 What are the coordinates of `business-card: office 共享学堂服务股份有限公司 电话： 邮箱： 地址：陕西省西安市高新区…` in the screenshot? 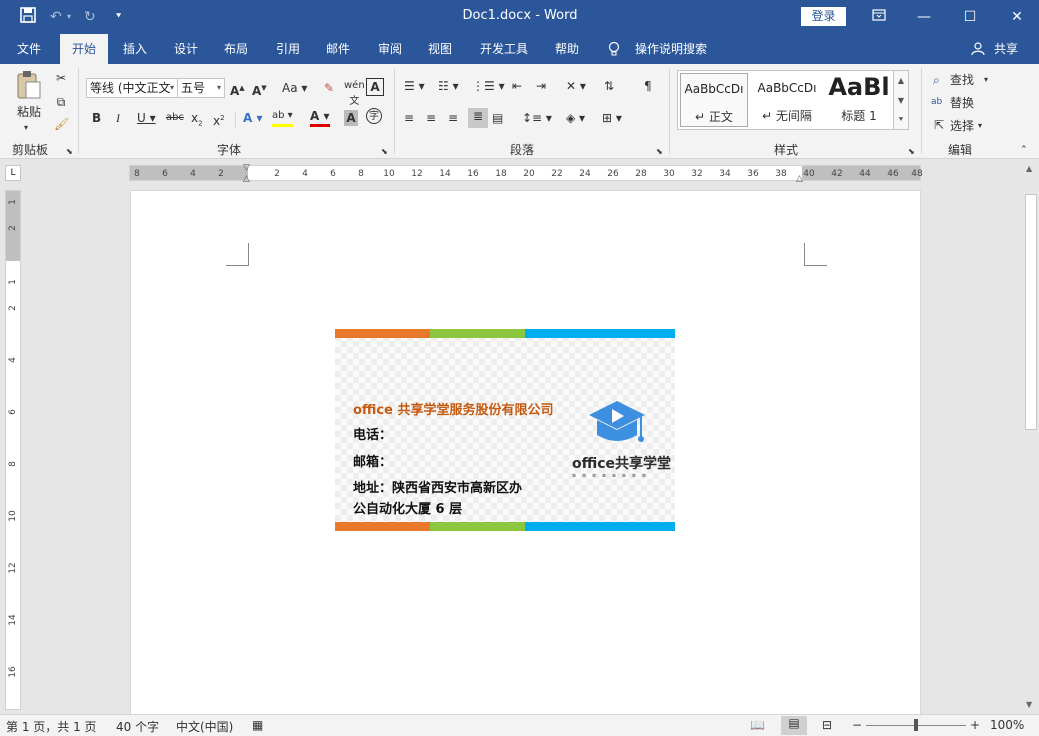 It's located at (505, 430).